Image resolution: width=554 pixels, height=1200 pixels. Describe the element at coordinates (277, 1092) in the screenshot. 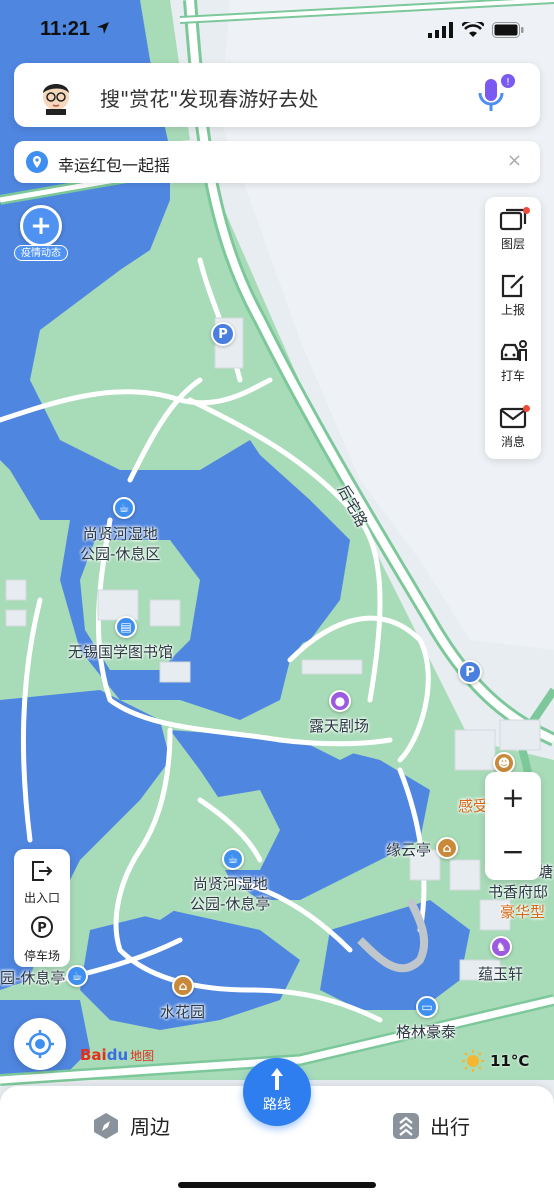

I see `route-button: 路线` at that location.